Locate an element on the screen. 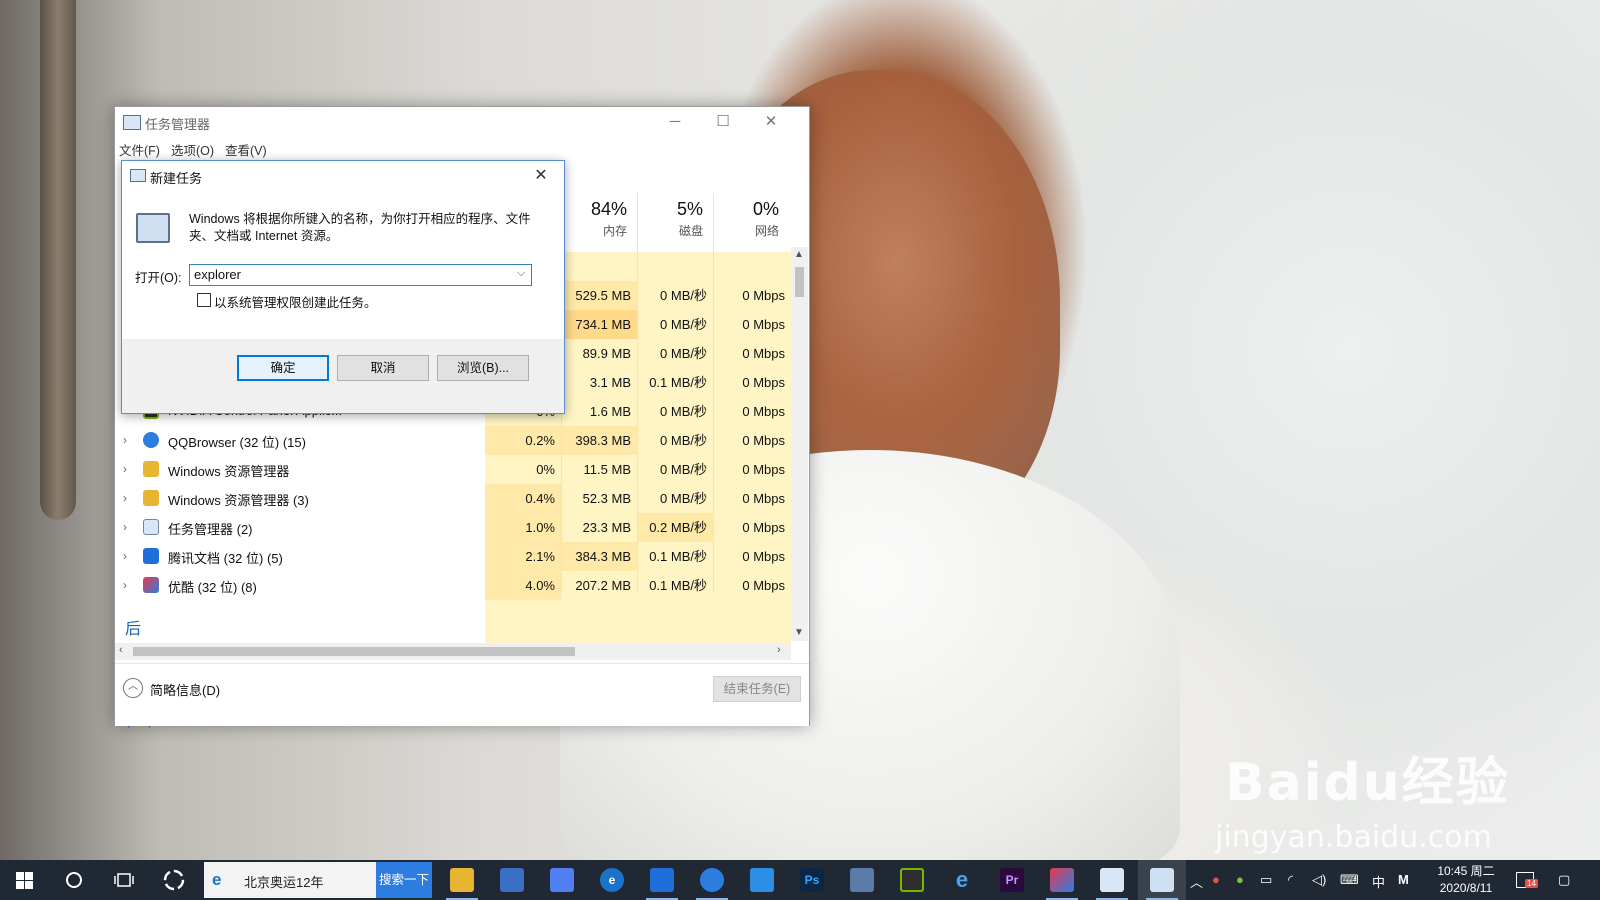  open-label: 打开(O): is located at coordinates (158, 278).